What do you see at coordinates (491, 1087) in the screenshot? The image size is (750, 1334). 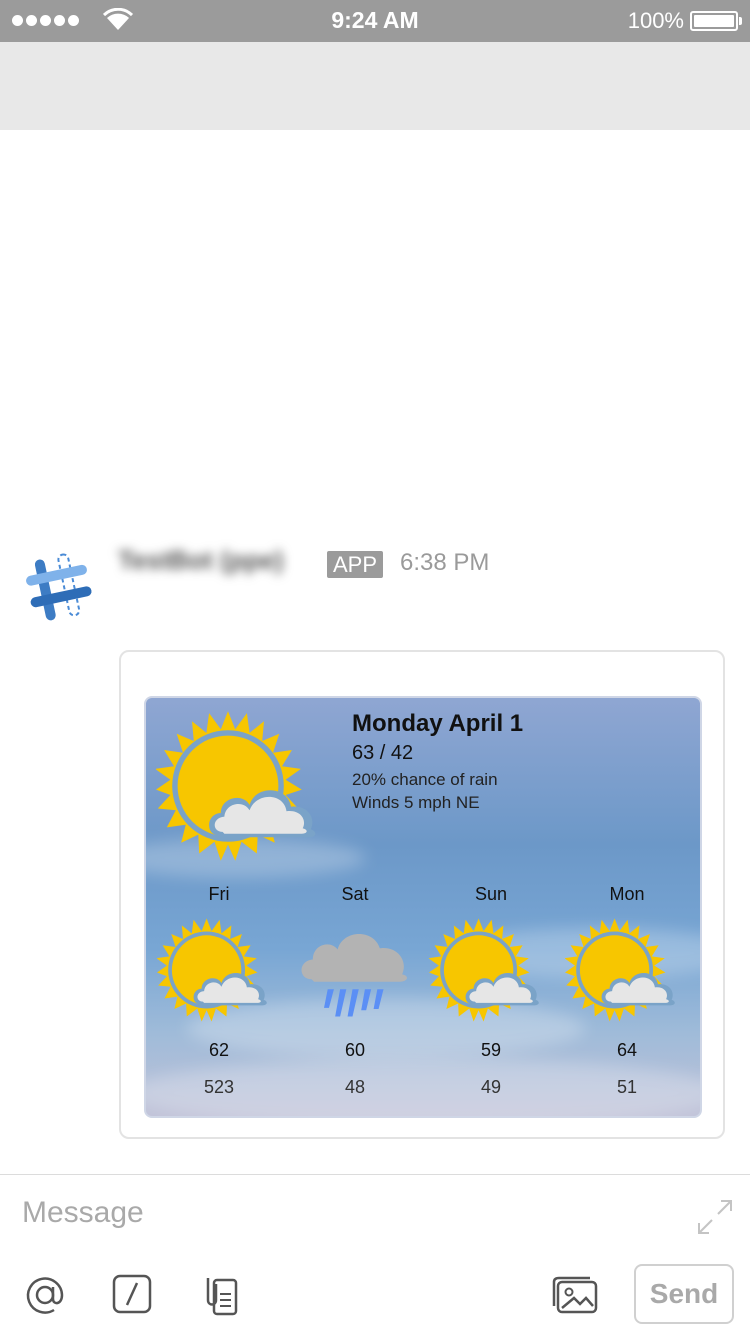 I see `forecast-low: 49` at bounding box center [491, 1087].